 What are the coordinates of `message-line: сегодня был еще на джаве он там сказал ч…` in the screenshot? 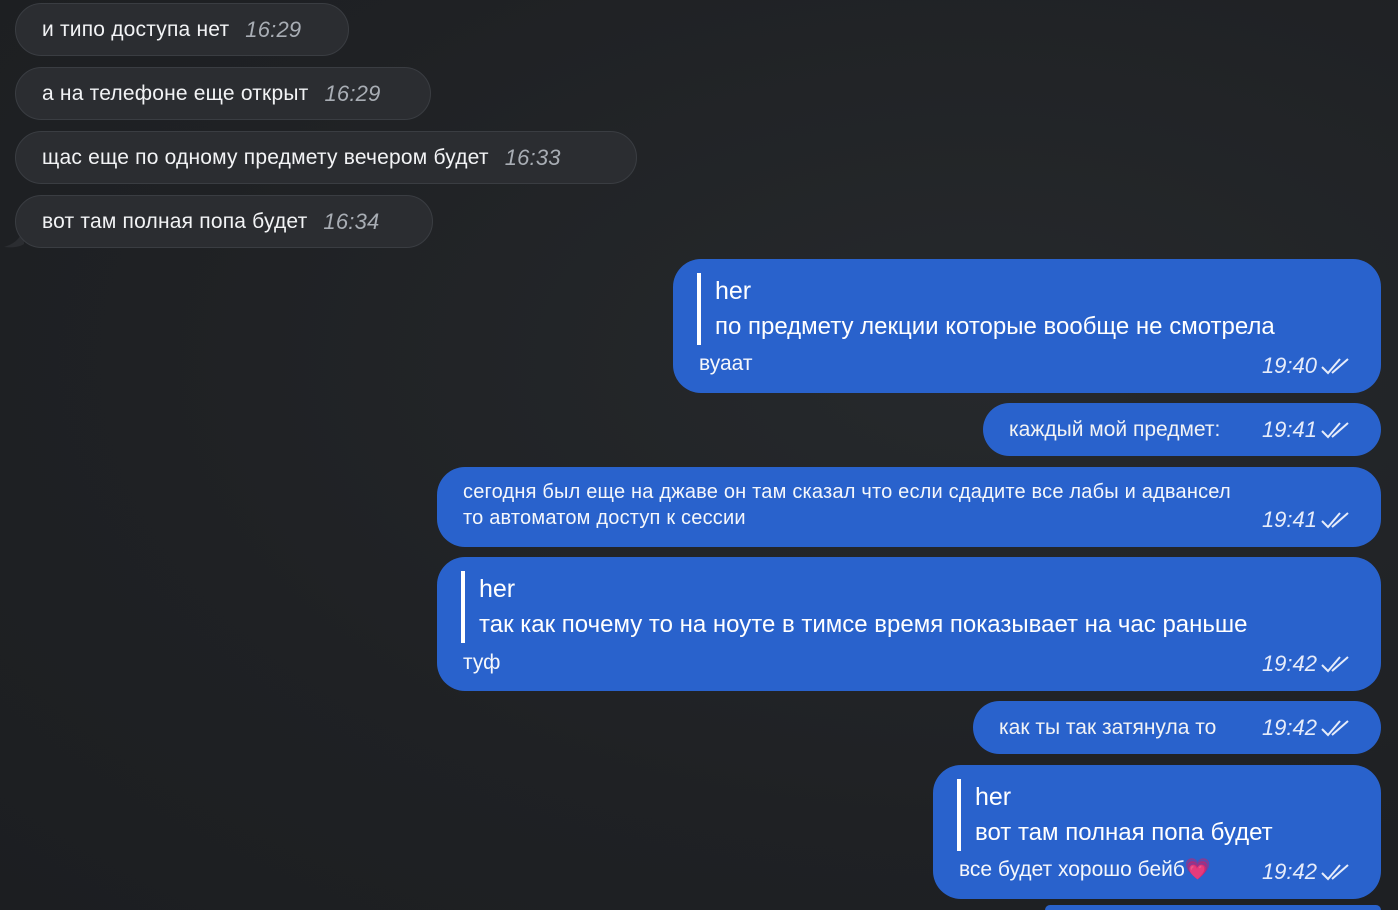 It's located at (847, 492).